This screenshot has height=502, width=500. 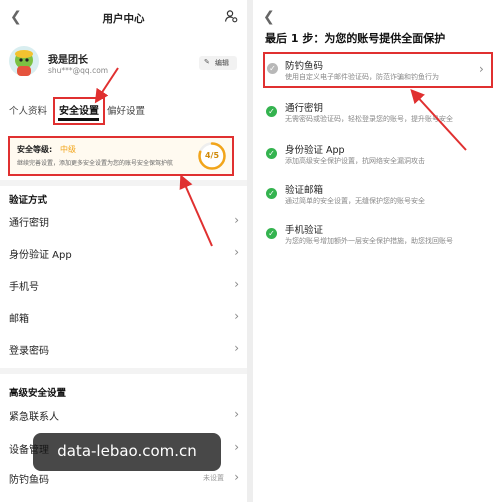 I want to click on pending-check-icon: ✓, so click(x=272, y=68).